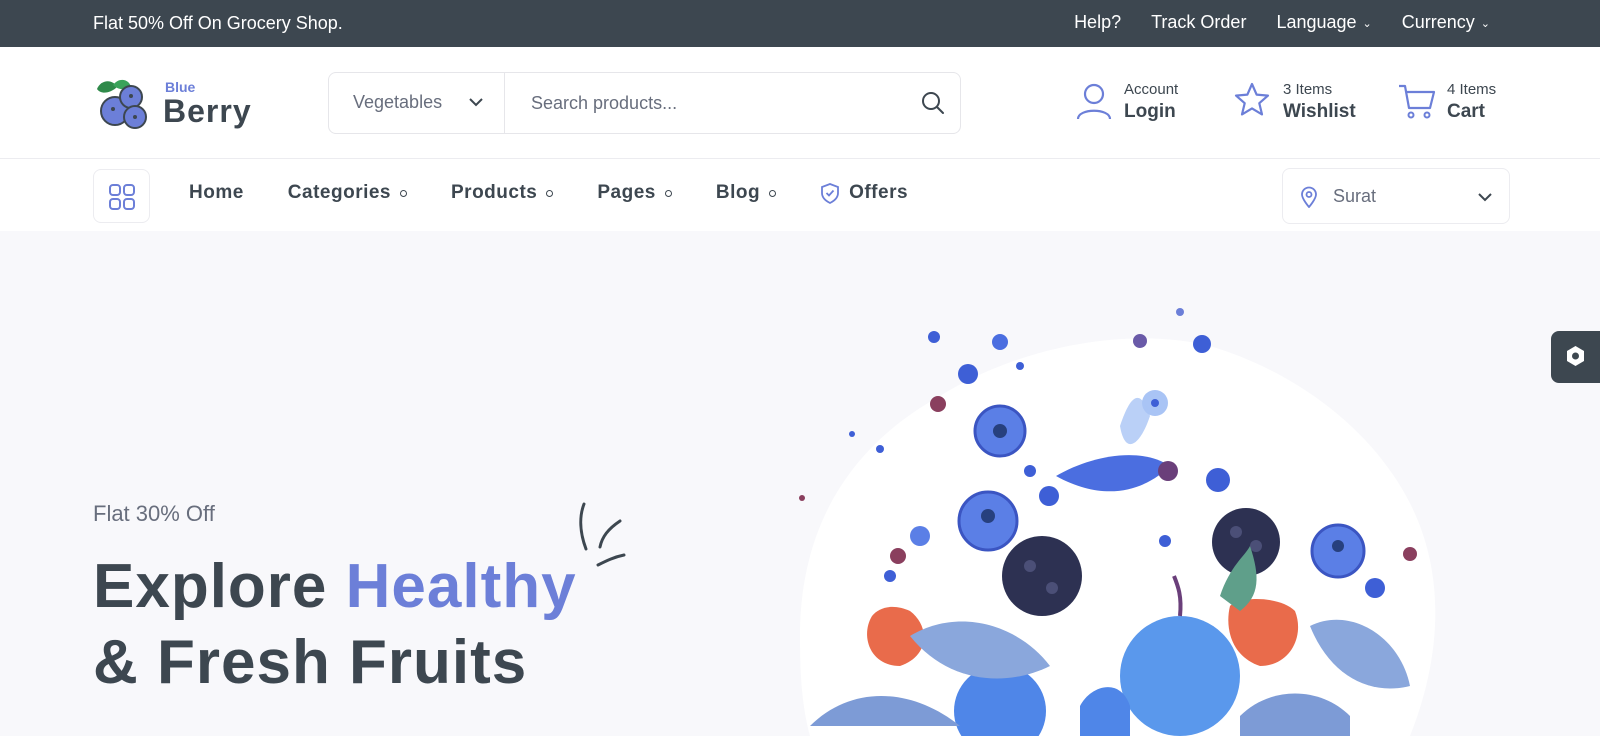 This screenshot has width=1600, height=736. Describe the element at coordinates (830, 193) in the screenshot. I see `shield-icon` at that location.